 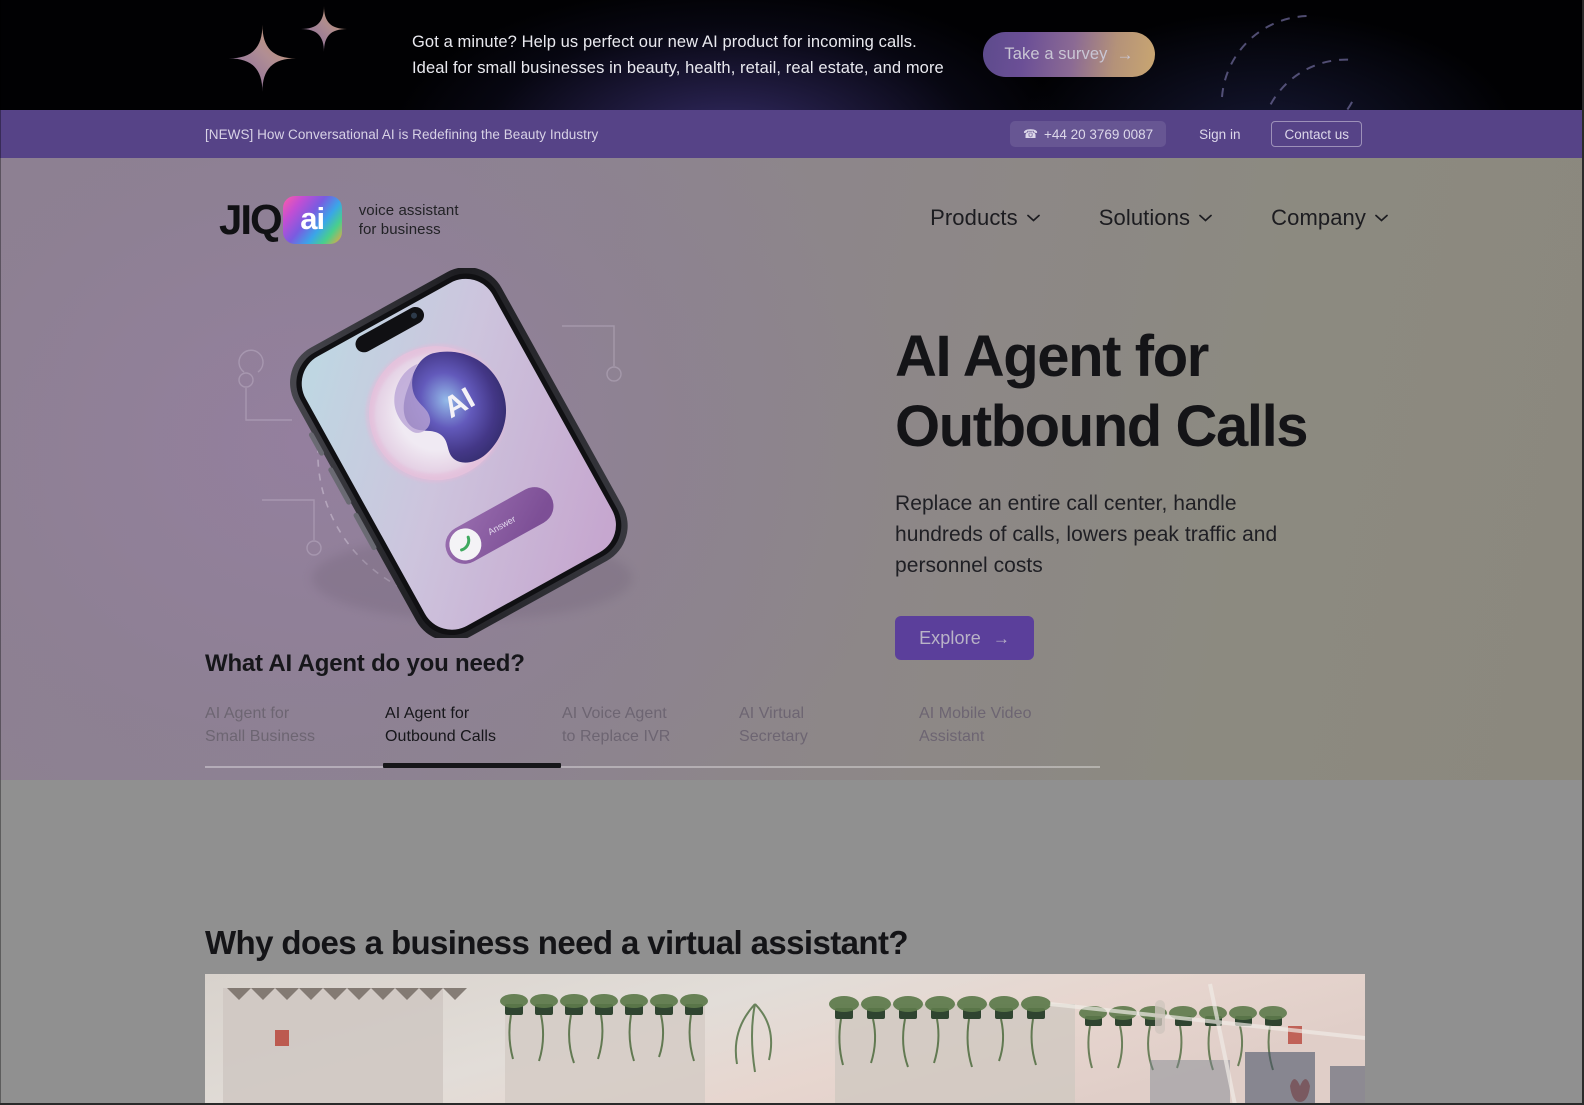 What do you see at coordinates (650, 725) in the screenshot?
I see `tab-ai-voice-agent-ivr: AI Voice Agent to Replace IVR` at bounding box center [650, 725].